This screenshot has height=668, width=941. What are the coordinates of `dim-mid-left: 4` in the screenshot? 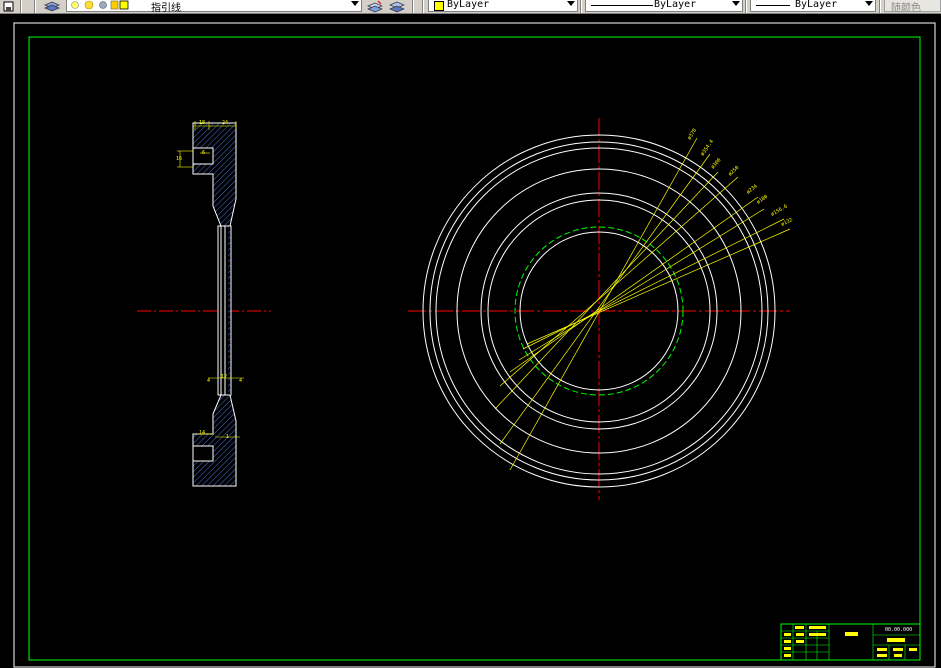 It's located at (208, 381).